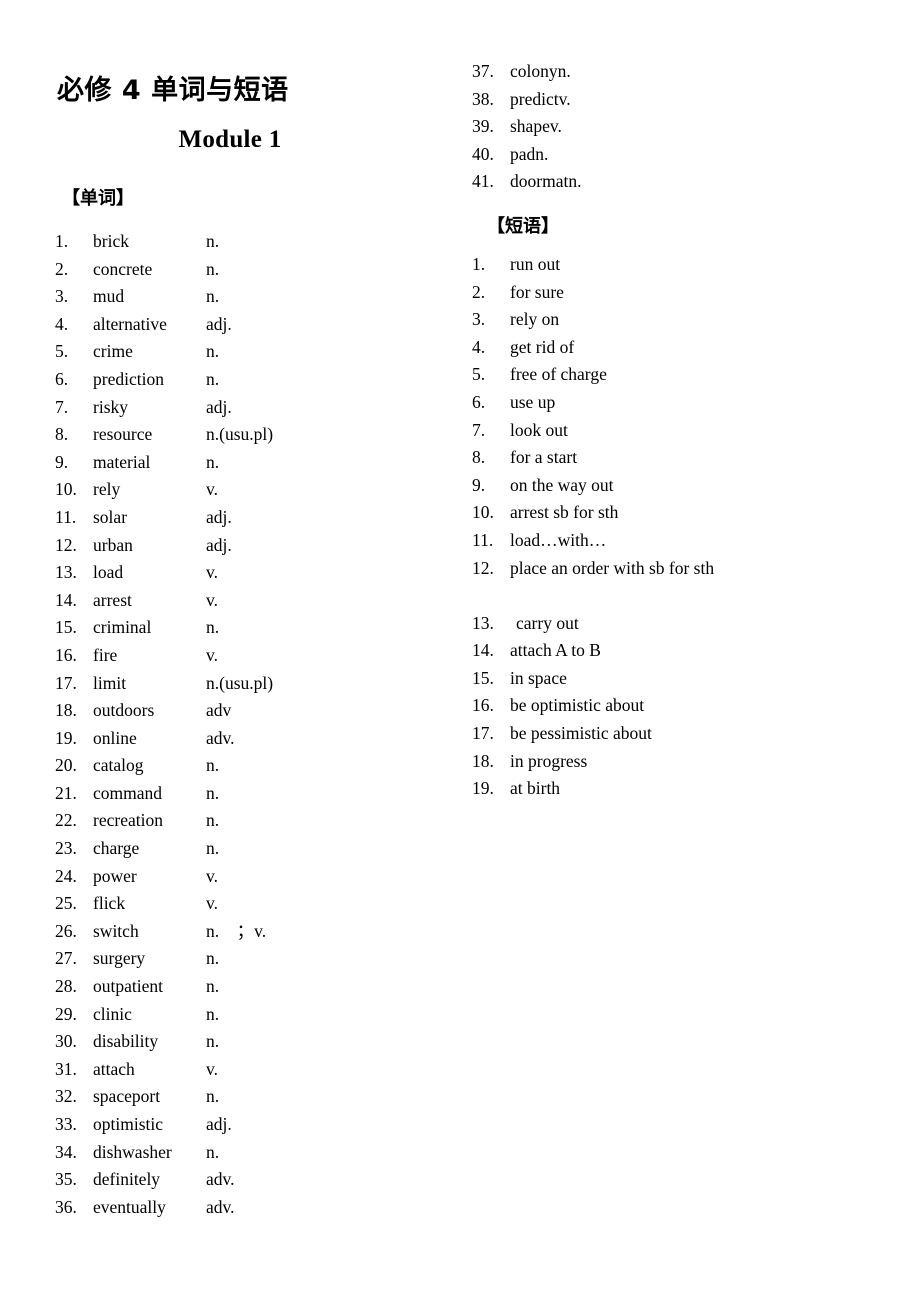 The image size is (920, 1300). Describe the element at coordinates (562, 484) in the screenshot. I see `phrase-entry-term: on the way out` at that location.